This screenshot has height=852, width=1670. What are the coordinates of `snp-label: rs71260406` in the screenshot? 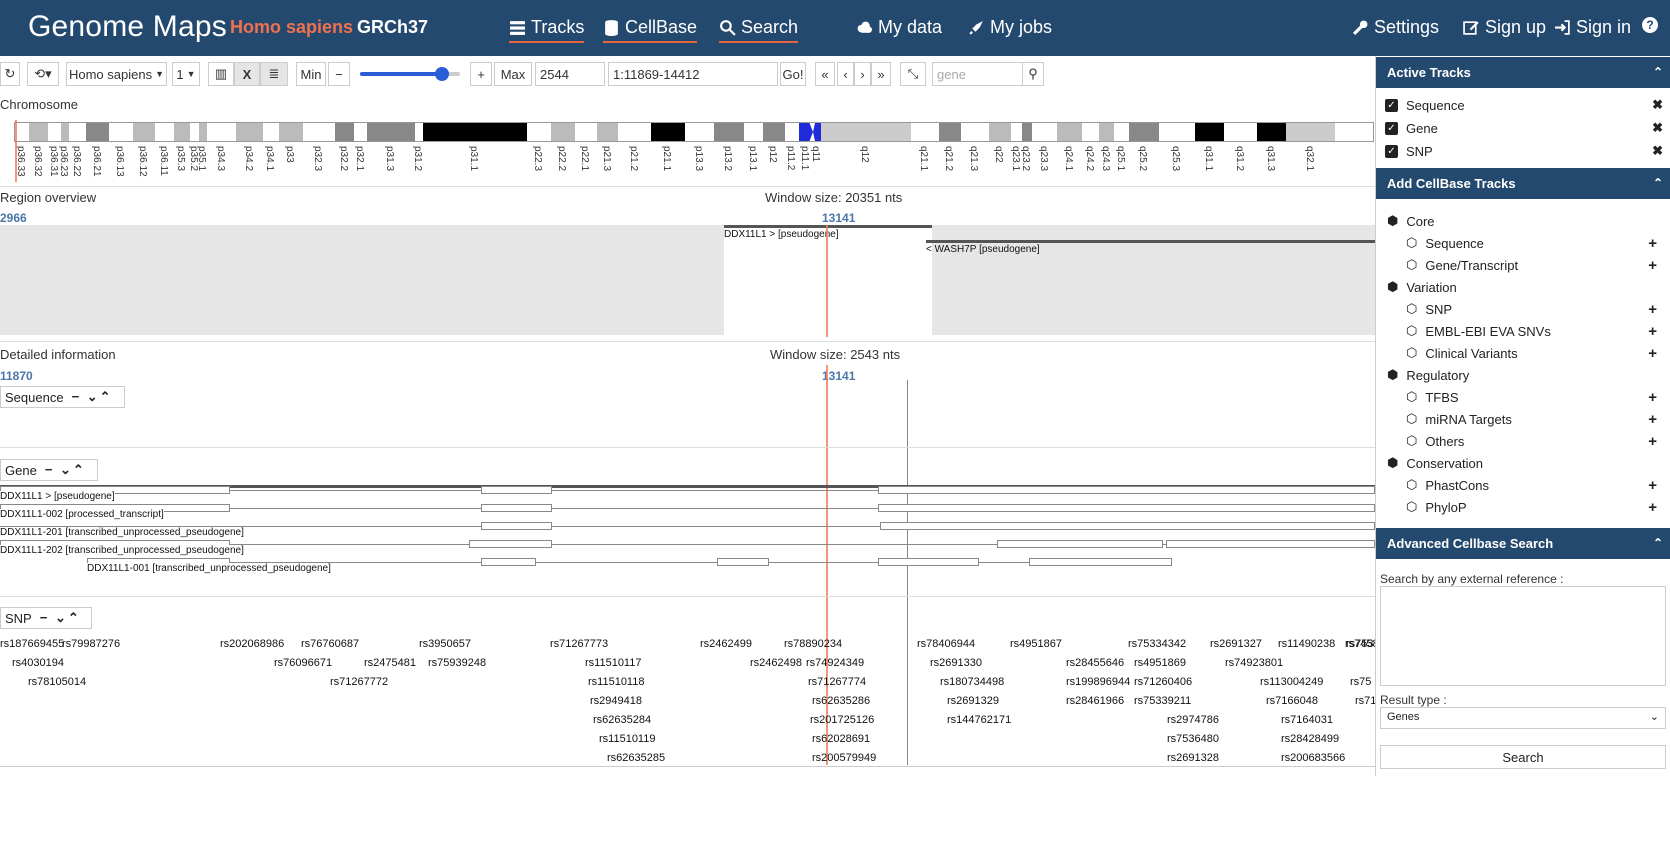 It's located at (1163, 682).